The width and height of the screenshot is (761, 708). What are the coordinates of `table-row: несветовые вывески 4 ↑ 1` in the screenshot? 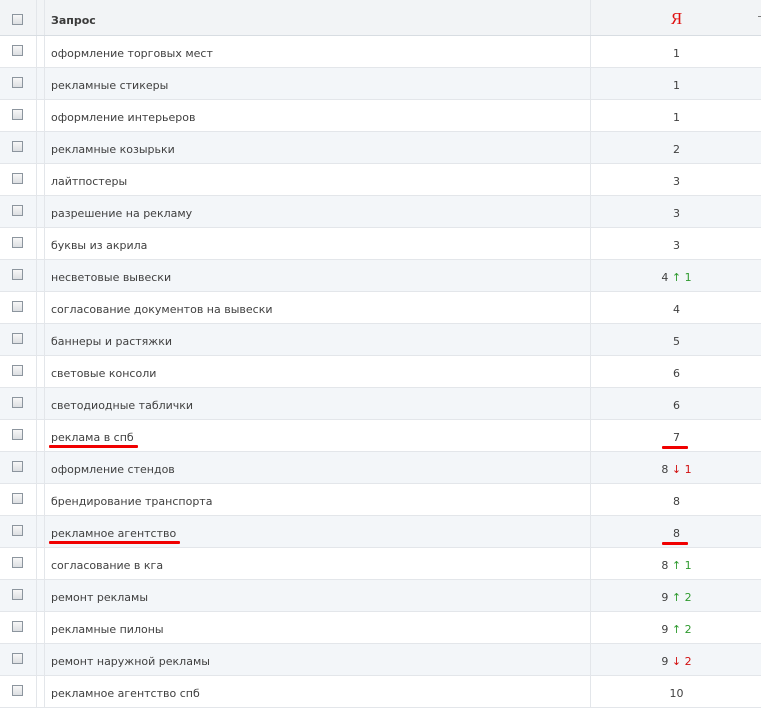 It's located at (380, 276).